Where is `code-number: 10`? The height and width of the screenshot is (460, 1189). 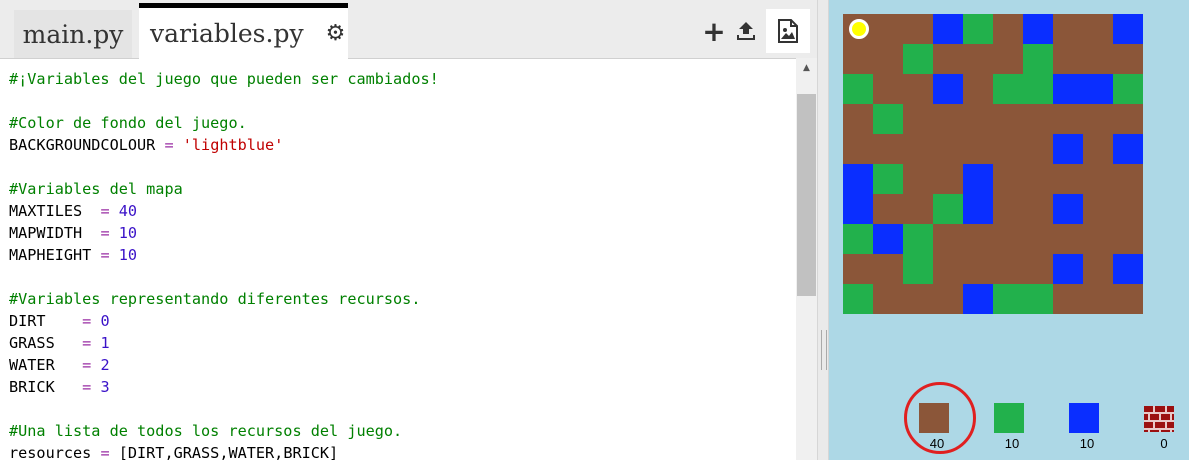
code-number: 10 is located at coordinates (128, 233).